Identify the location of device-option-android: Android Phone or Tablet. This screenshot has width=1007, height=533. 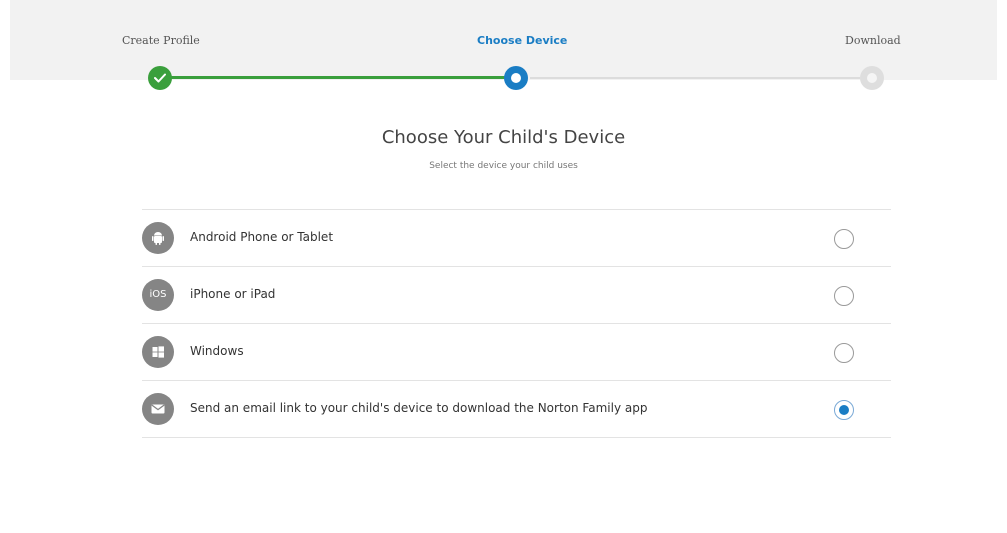
(516, 238).